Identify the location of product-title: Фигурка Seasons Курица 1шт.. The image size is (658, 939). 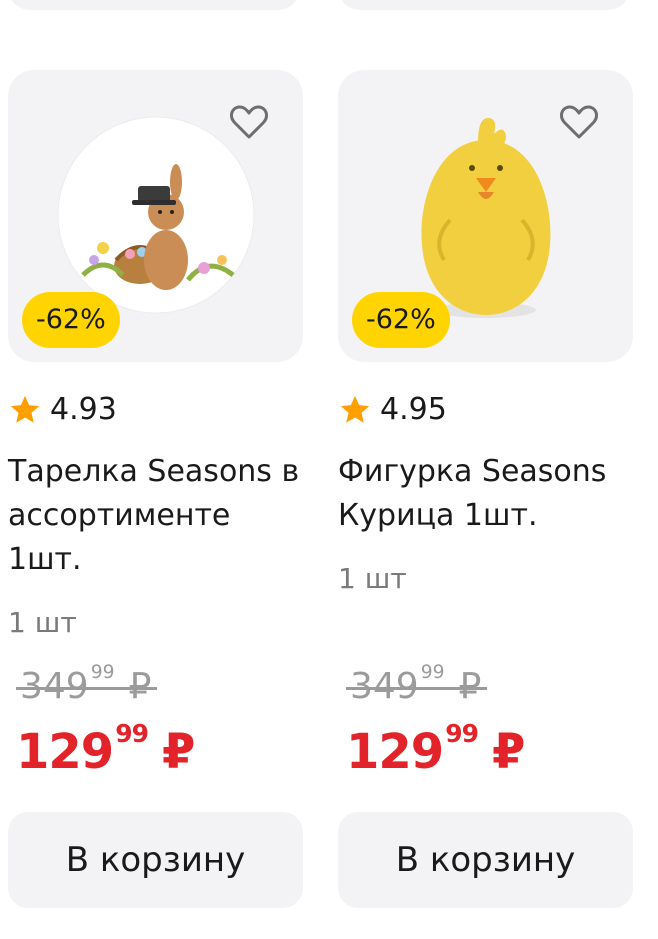
(485, 494).